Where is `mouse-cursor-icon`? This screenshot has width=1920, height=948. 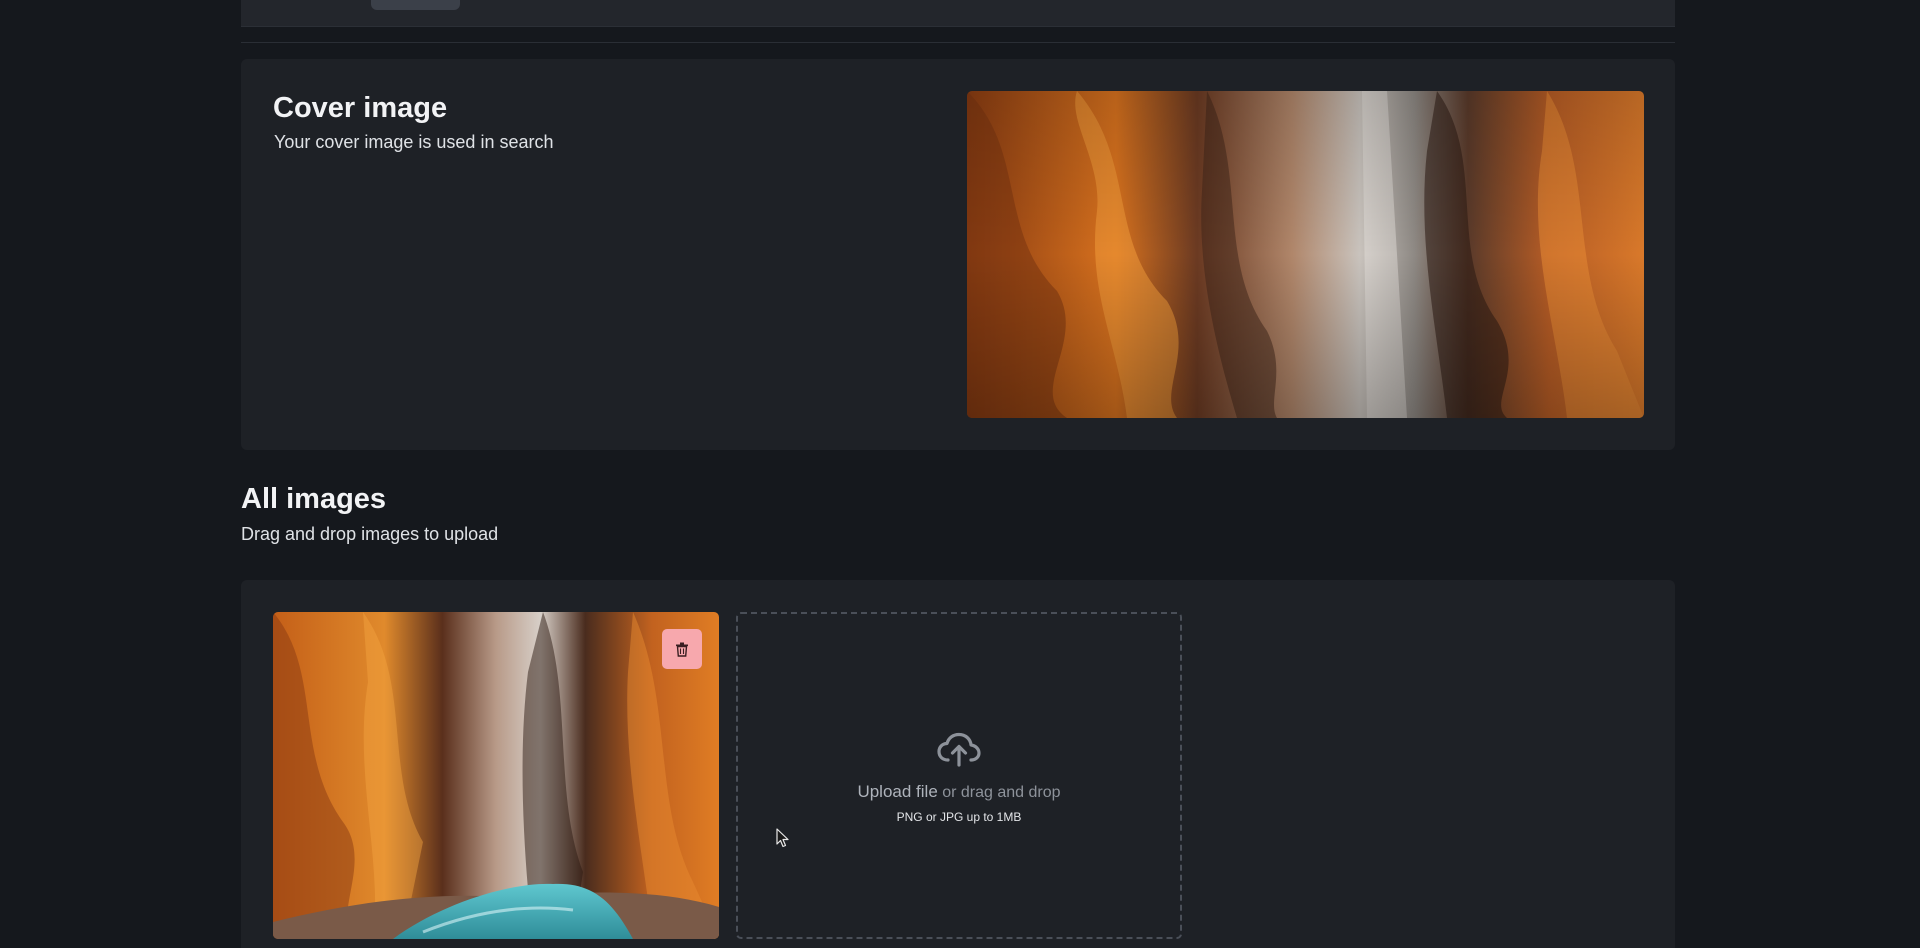
mouse-cursor-icon is located at coordinates (782, 838).